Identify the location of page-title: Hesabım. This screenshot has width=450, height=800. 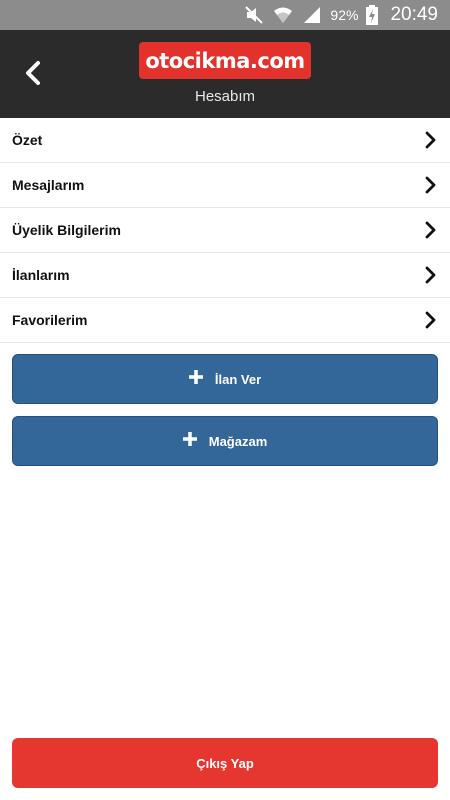
(225, 96).